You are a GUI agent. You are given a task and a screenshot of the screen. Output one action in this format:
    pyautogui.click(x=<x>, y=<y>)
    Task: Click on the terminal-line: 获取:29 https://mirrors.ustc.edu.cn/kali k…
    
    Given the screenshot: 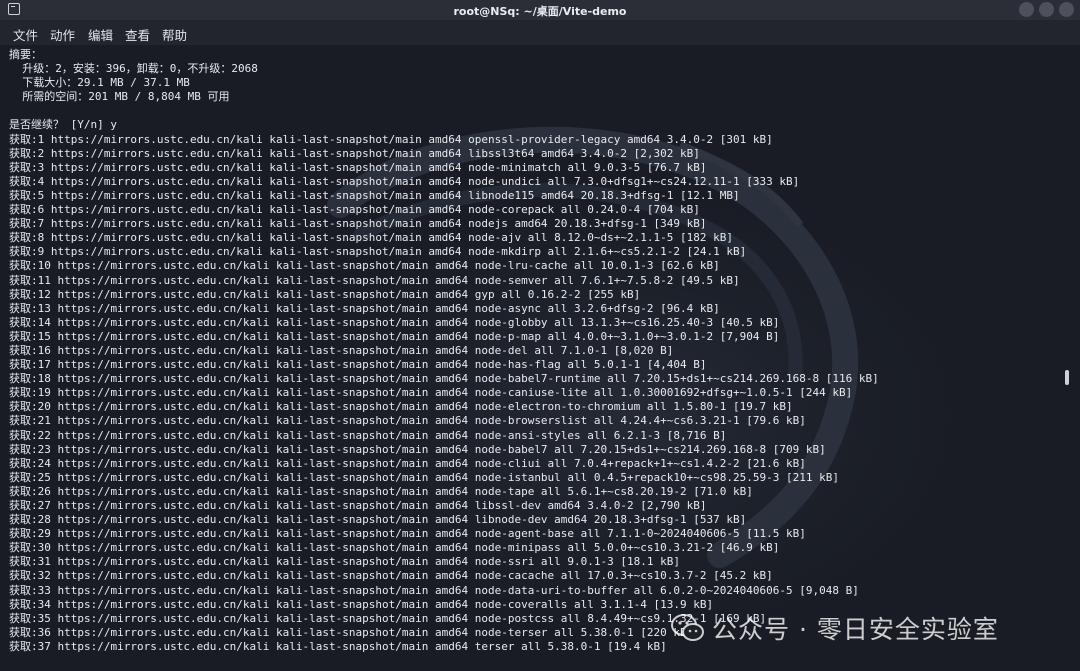 What is the action you would take?
    pyautogui.click(x=407, y=534)
    